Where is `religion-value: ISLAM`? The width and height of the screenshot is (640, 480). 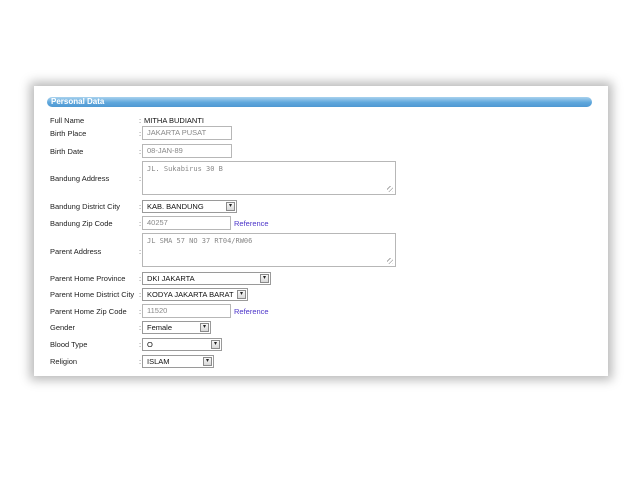
religion-value: ISLAM is located at coordinates (158, 361).